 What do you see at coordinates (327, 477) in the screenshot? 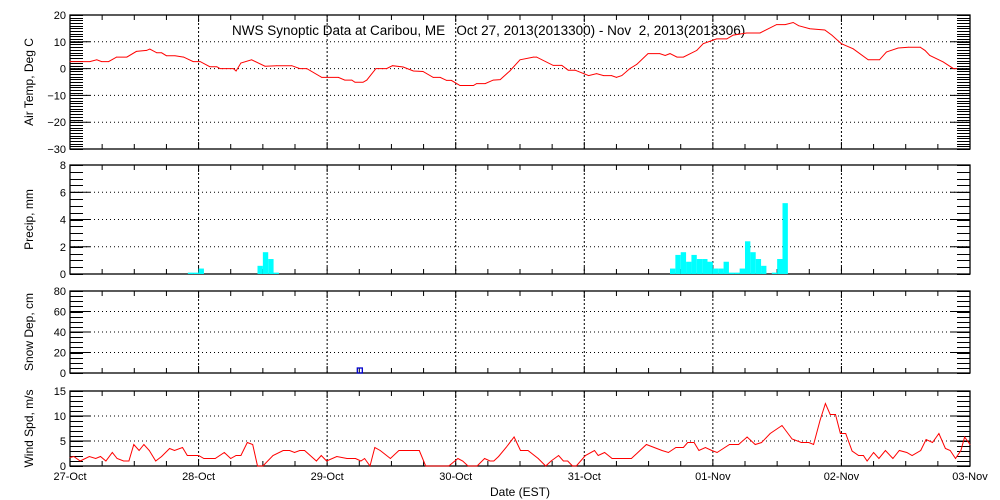
I see `x-tick-label: 29-Oct` at bounding box center [327, 477].